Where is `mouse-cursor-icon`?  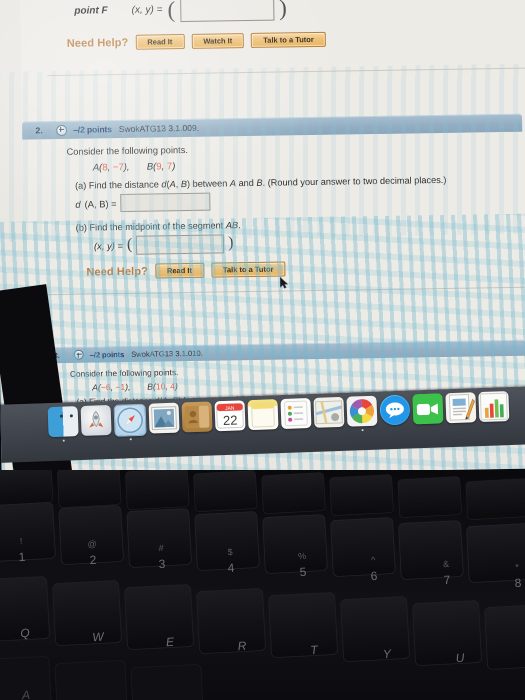
mouse-cursor-icon is located at coordinates (284, 282).